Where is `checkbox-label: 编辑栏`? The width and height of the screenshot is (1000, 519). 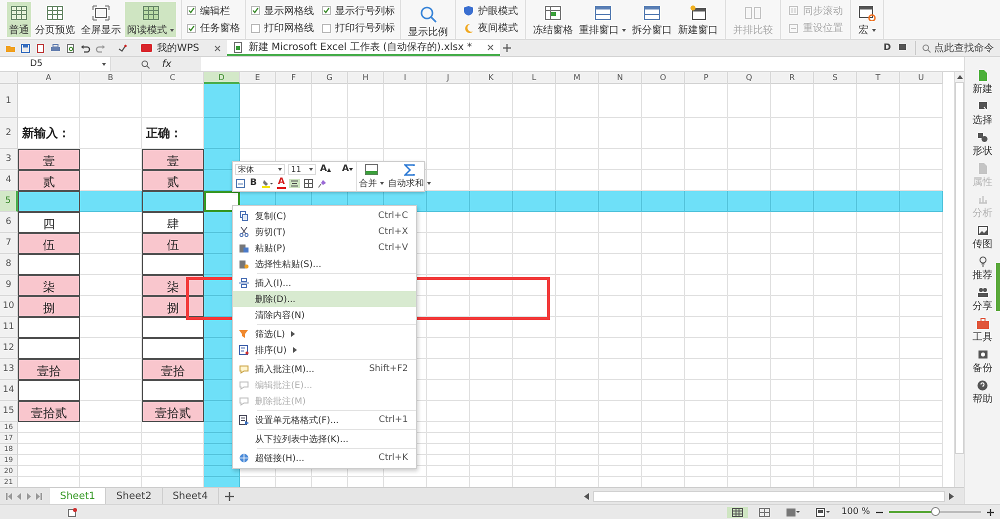
checkbox-label: 编辑栏 is located at coordinates (215, 11).